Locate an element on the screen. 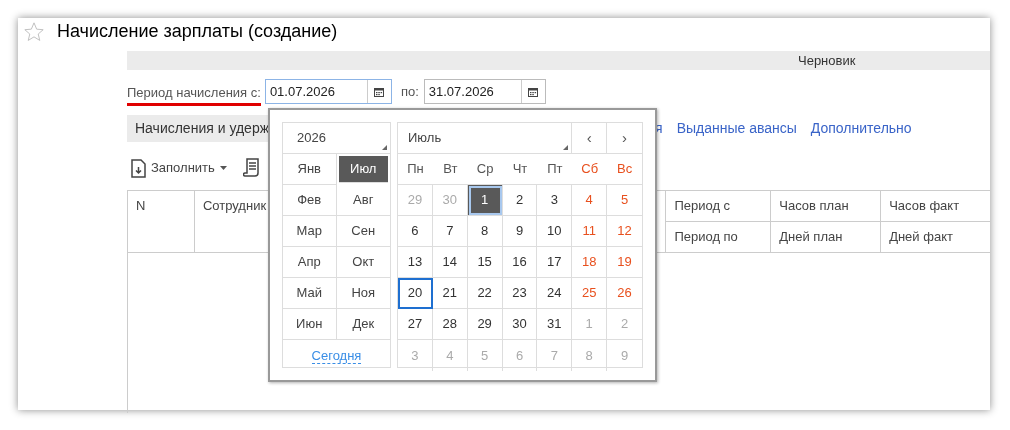 The image size is (1010, 430). previous-month-button: ‹ is located at coordinates (590, 138).